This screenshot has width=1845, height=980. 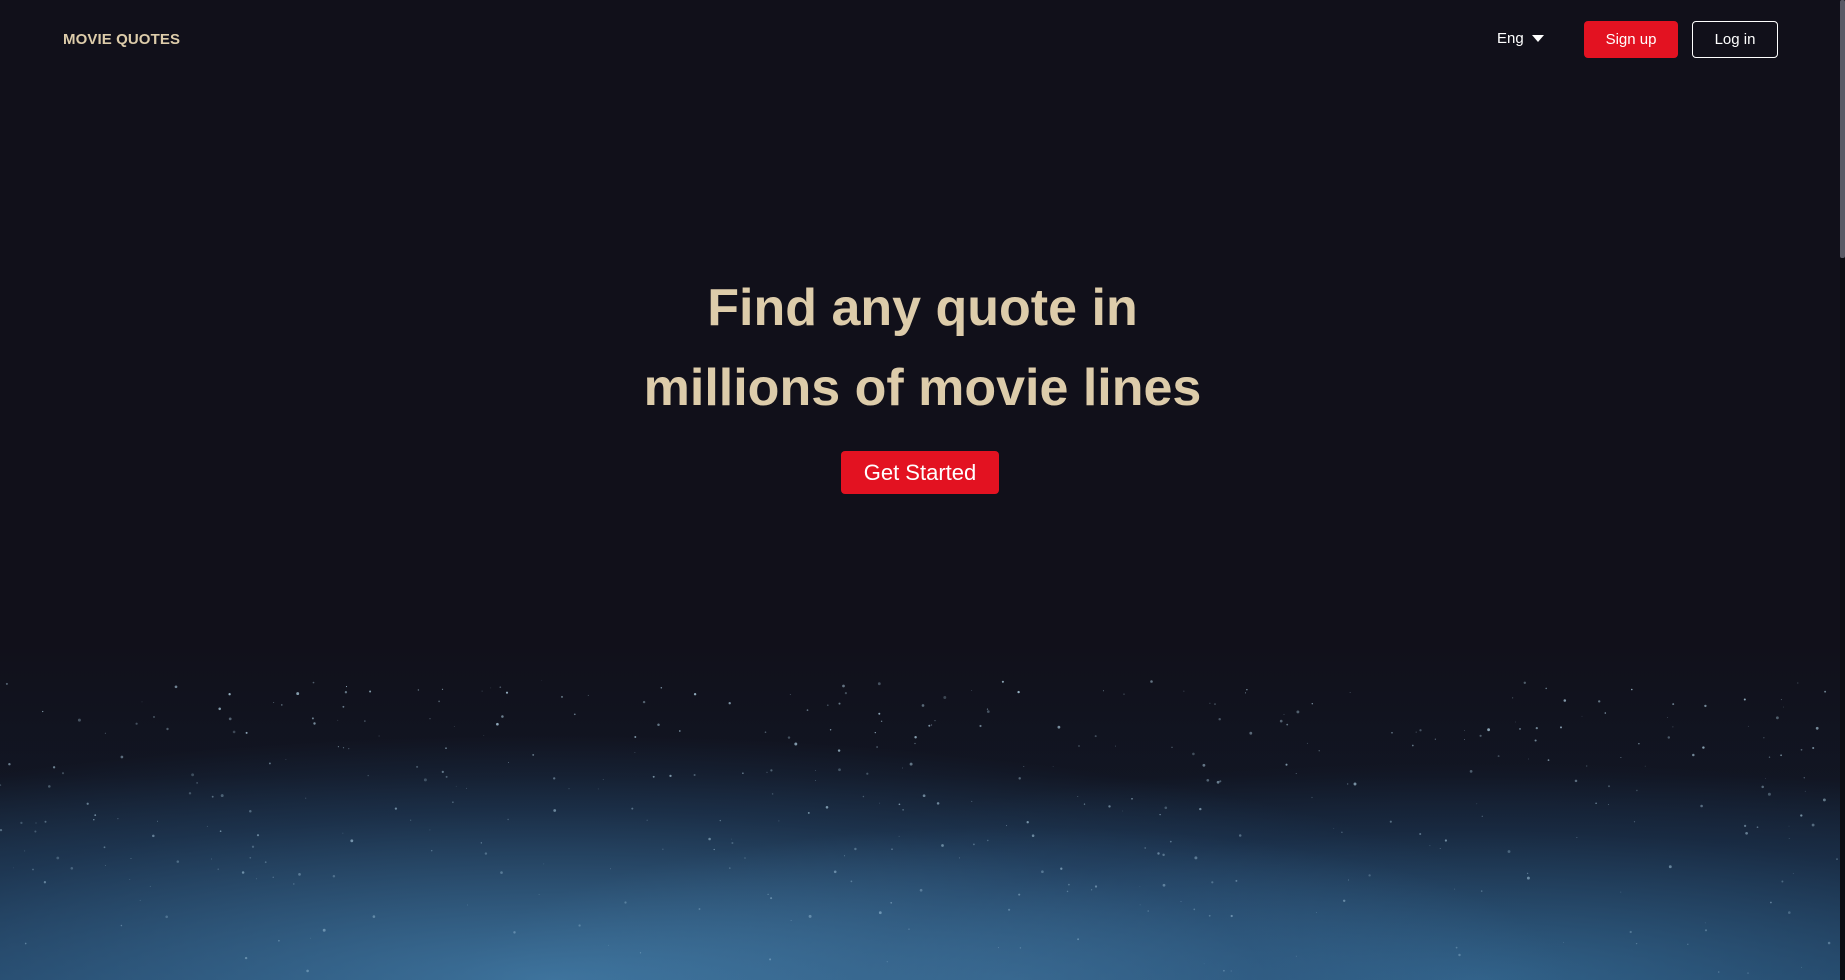 I want to click on scrollbar-thumb, so click(x=1842, y=129).